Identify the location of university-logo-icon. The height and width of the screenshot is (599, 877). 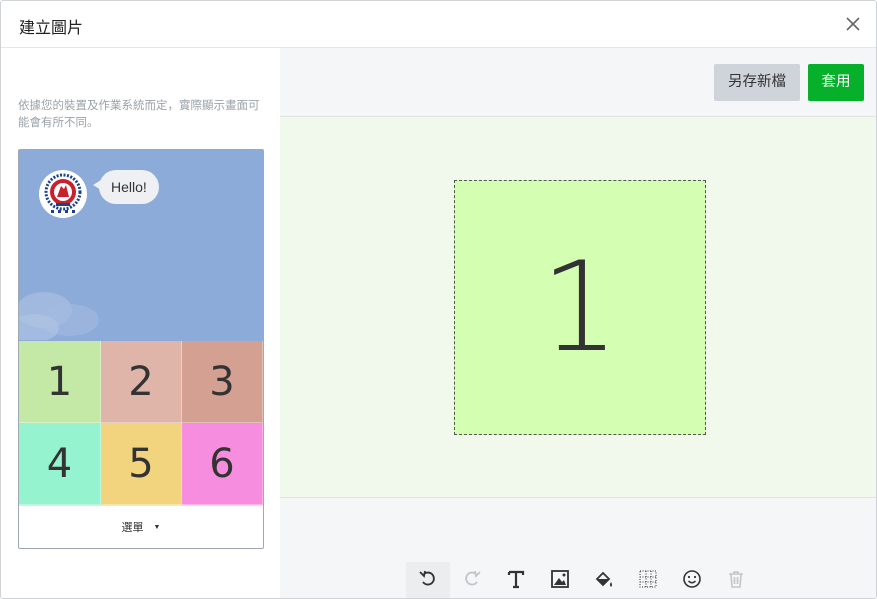
(63, 194).